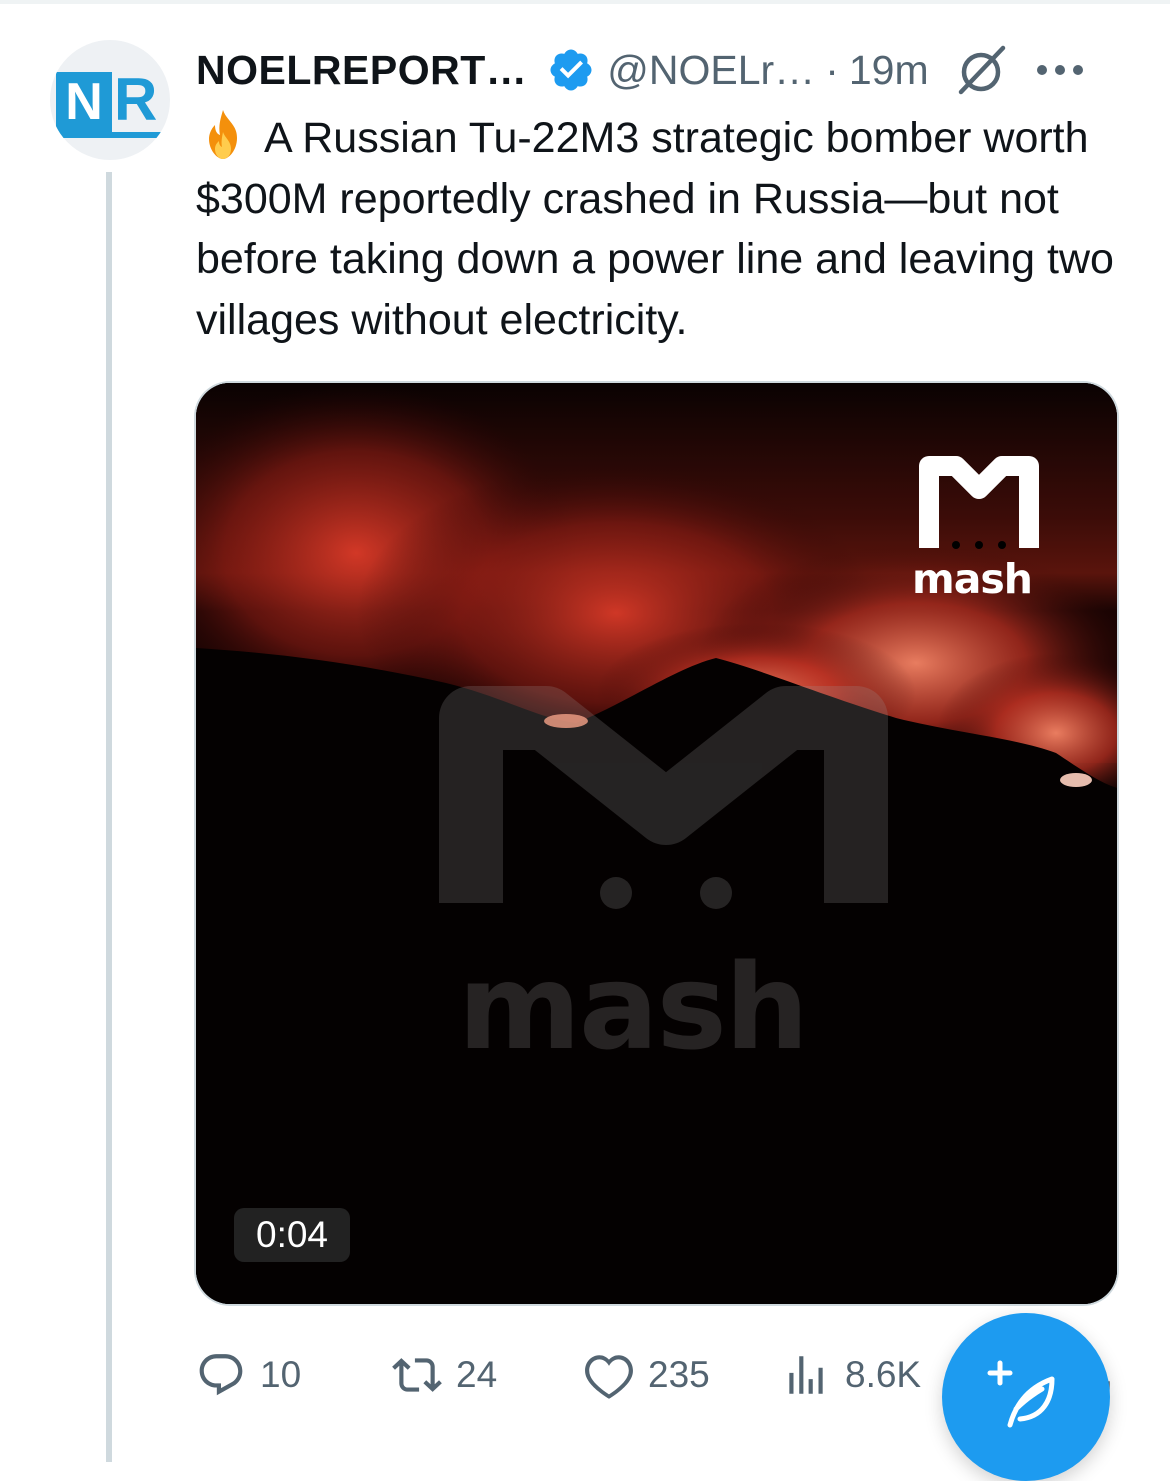 The height and width of the screenshot is (1481, 1170). What do you see at coordinates (1021, 1394) in the screenshot?
I see `compose-tweet-icon` at bounding box center [1021, 1394].